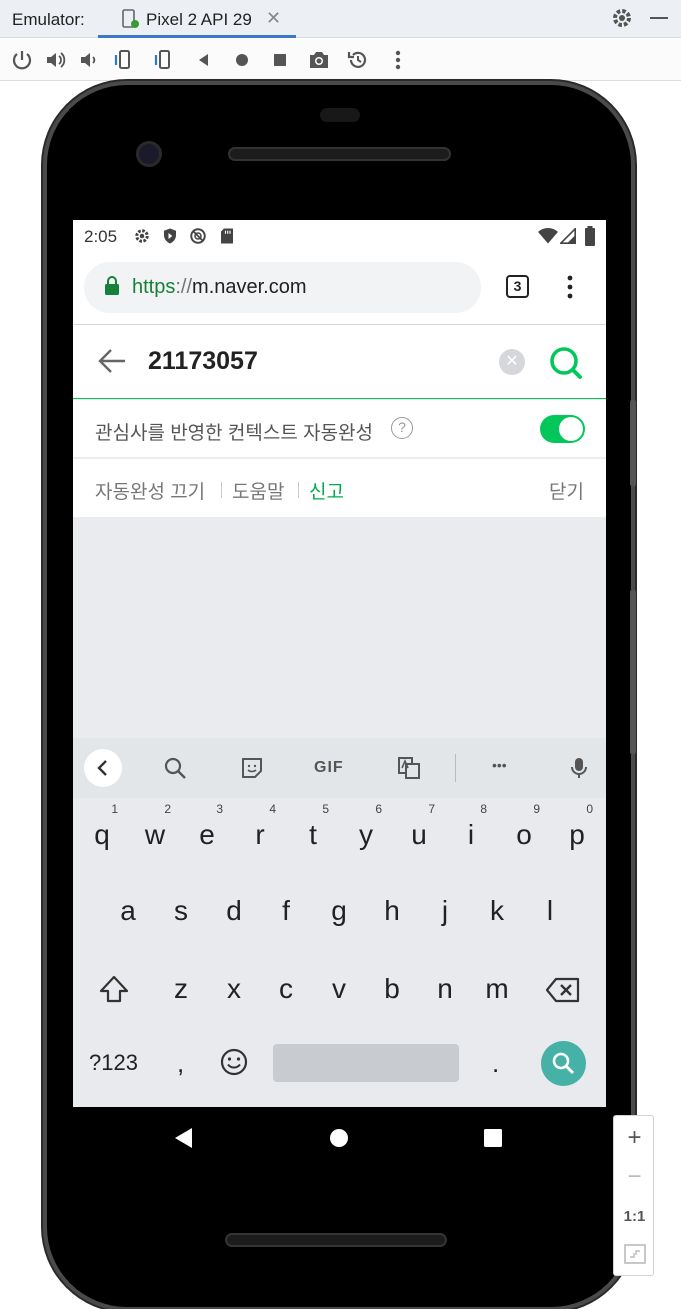 This screenshot has height=1309, width=681. What do you see at coordinates (234, 911) in the screenshot?
I see `key-d: d` at bounding box center [234, 911].